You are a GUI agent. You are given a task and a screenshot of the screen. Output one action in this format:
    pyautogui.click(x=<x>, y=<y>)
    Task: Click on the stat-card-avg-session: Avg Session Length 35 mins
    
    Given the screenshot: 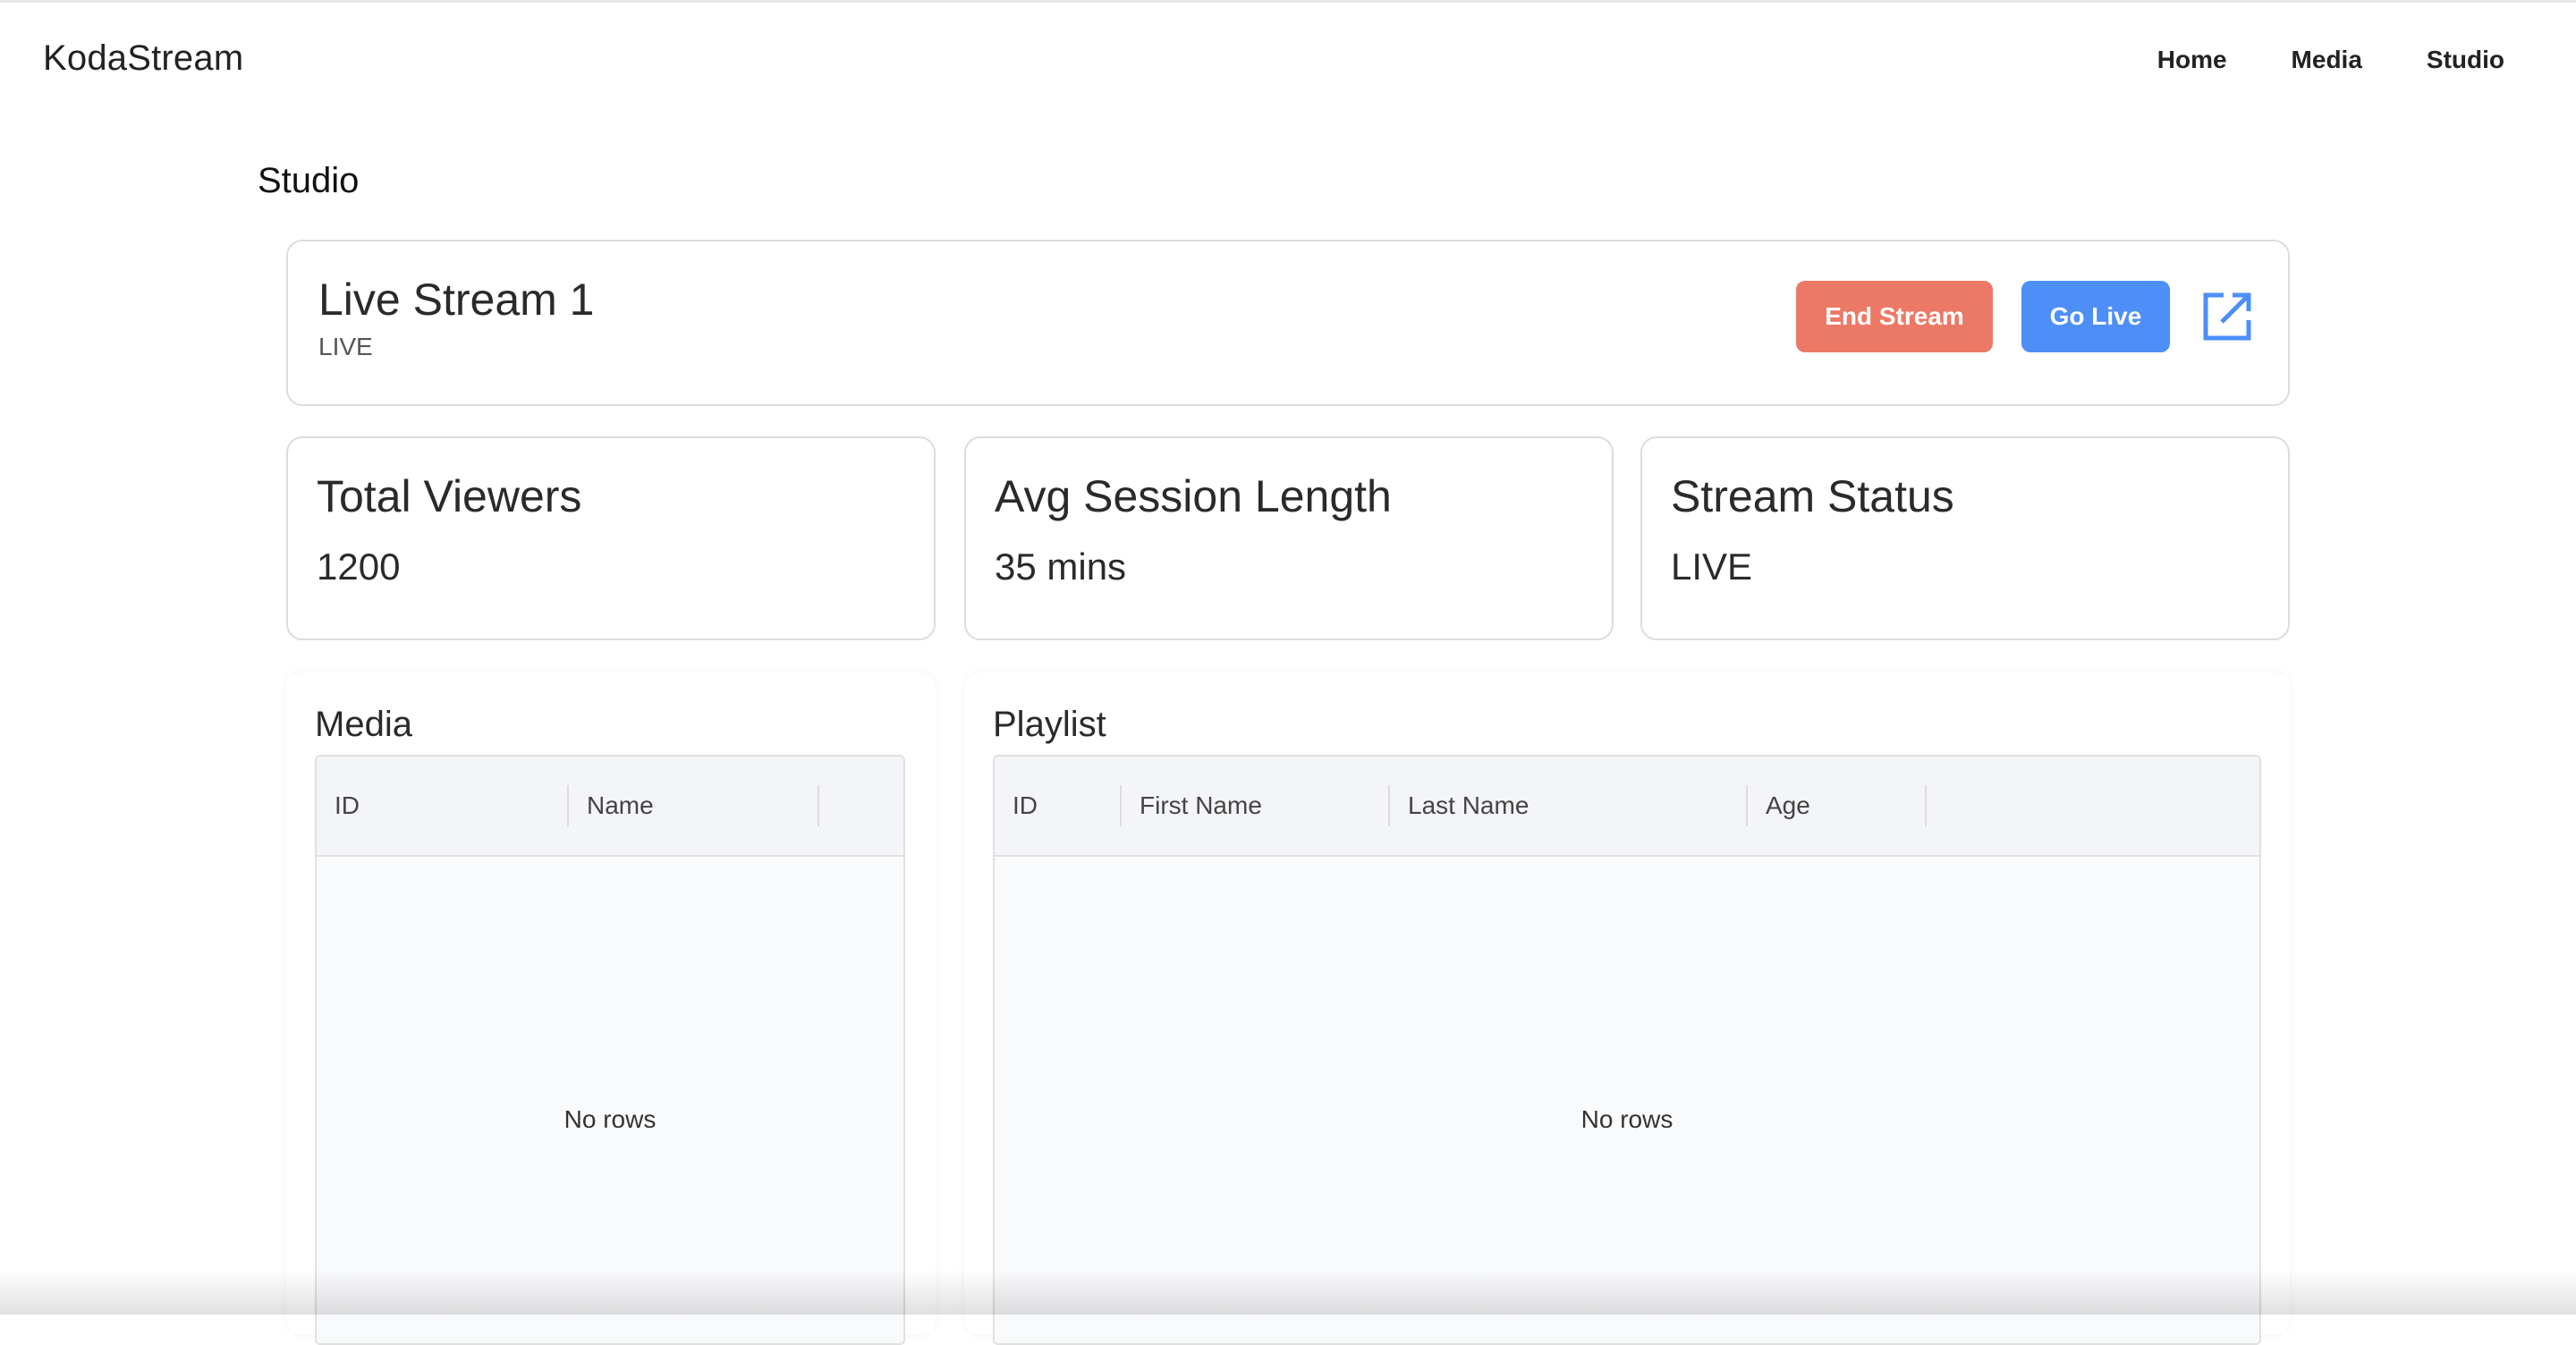 What is the action you would take?
    pyautogui.click(x=1289, y=538)
    